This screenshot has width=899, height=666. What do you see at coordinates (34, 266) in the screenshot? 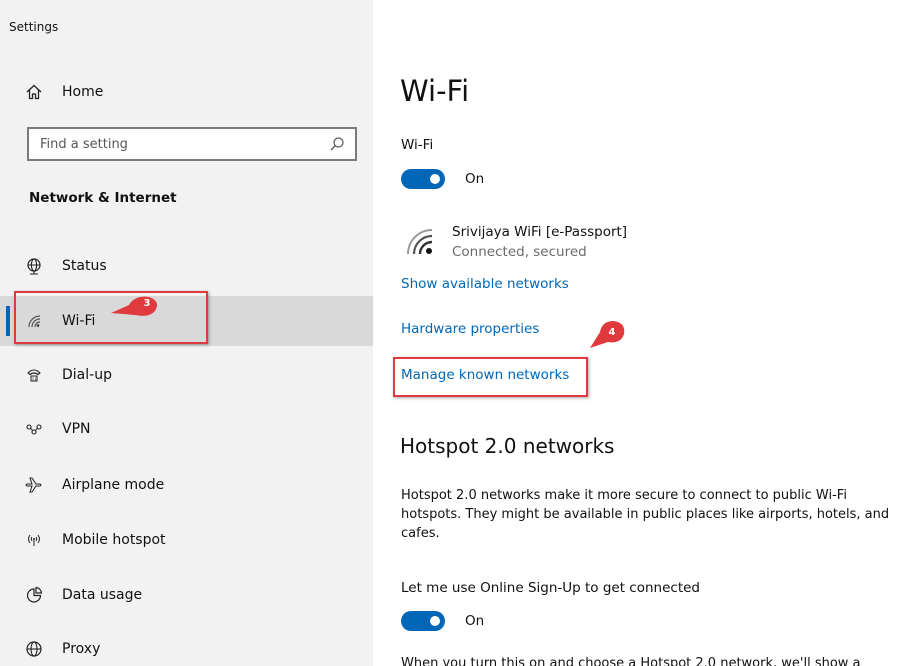
I see `status-globe-icon` at bounding box center [34, 266].